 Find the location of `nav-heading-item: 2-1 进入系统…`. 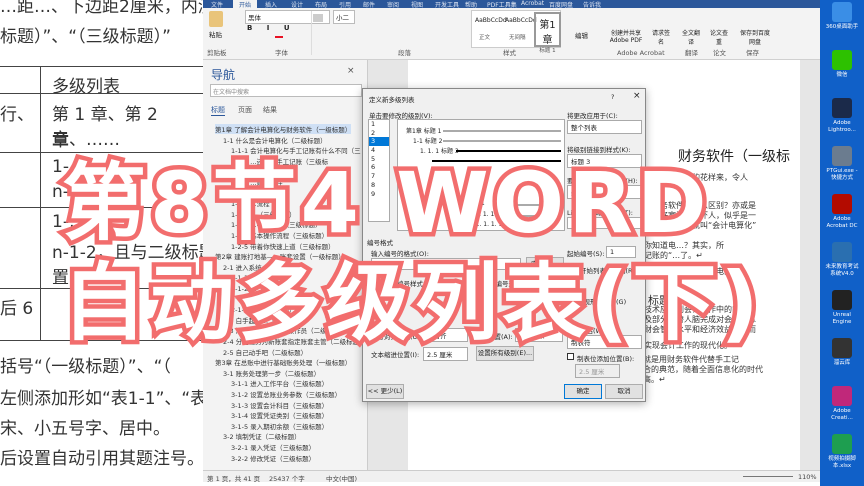

nav-heading-item: 2-1 进入系统… is located at coordinates (245, 267).